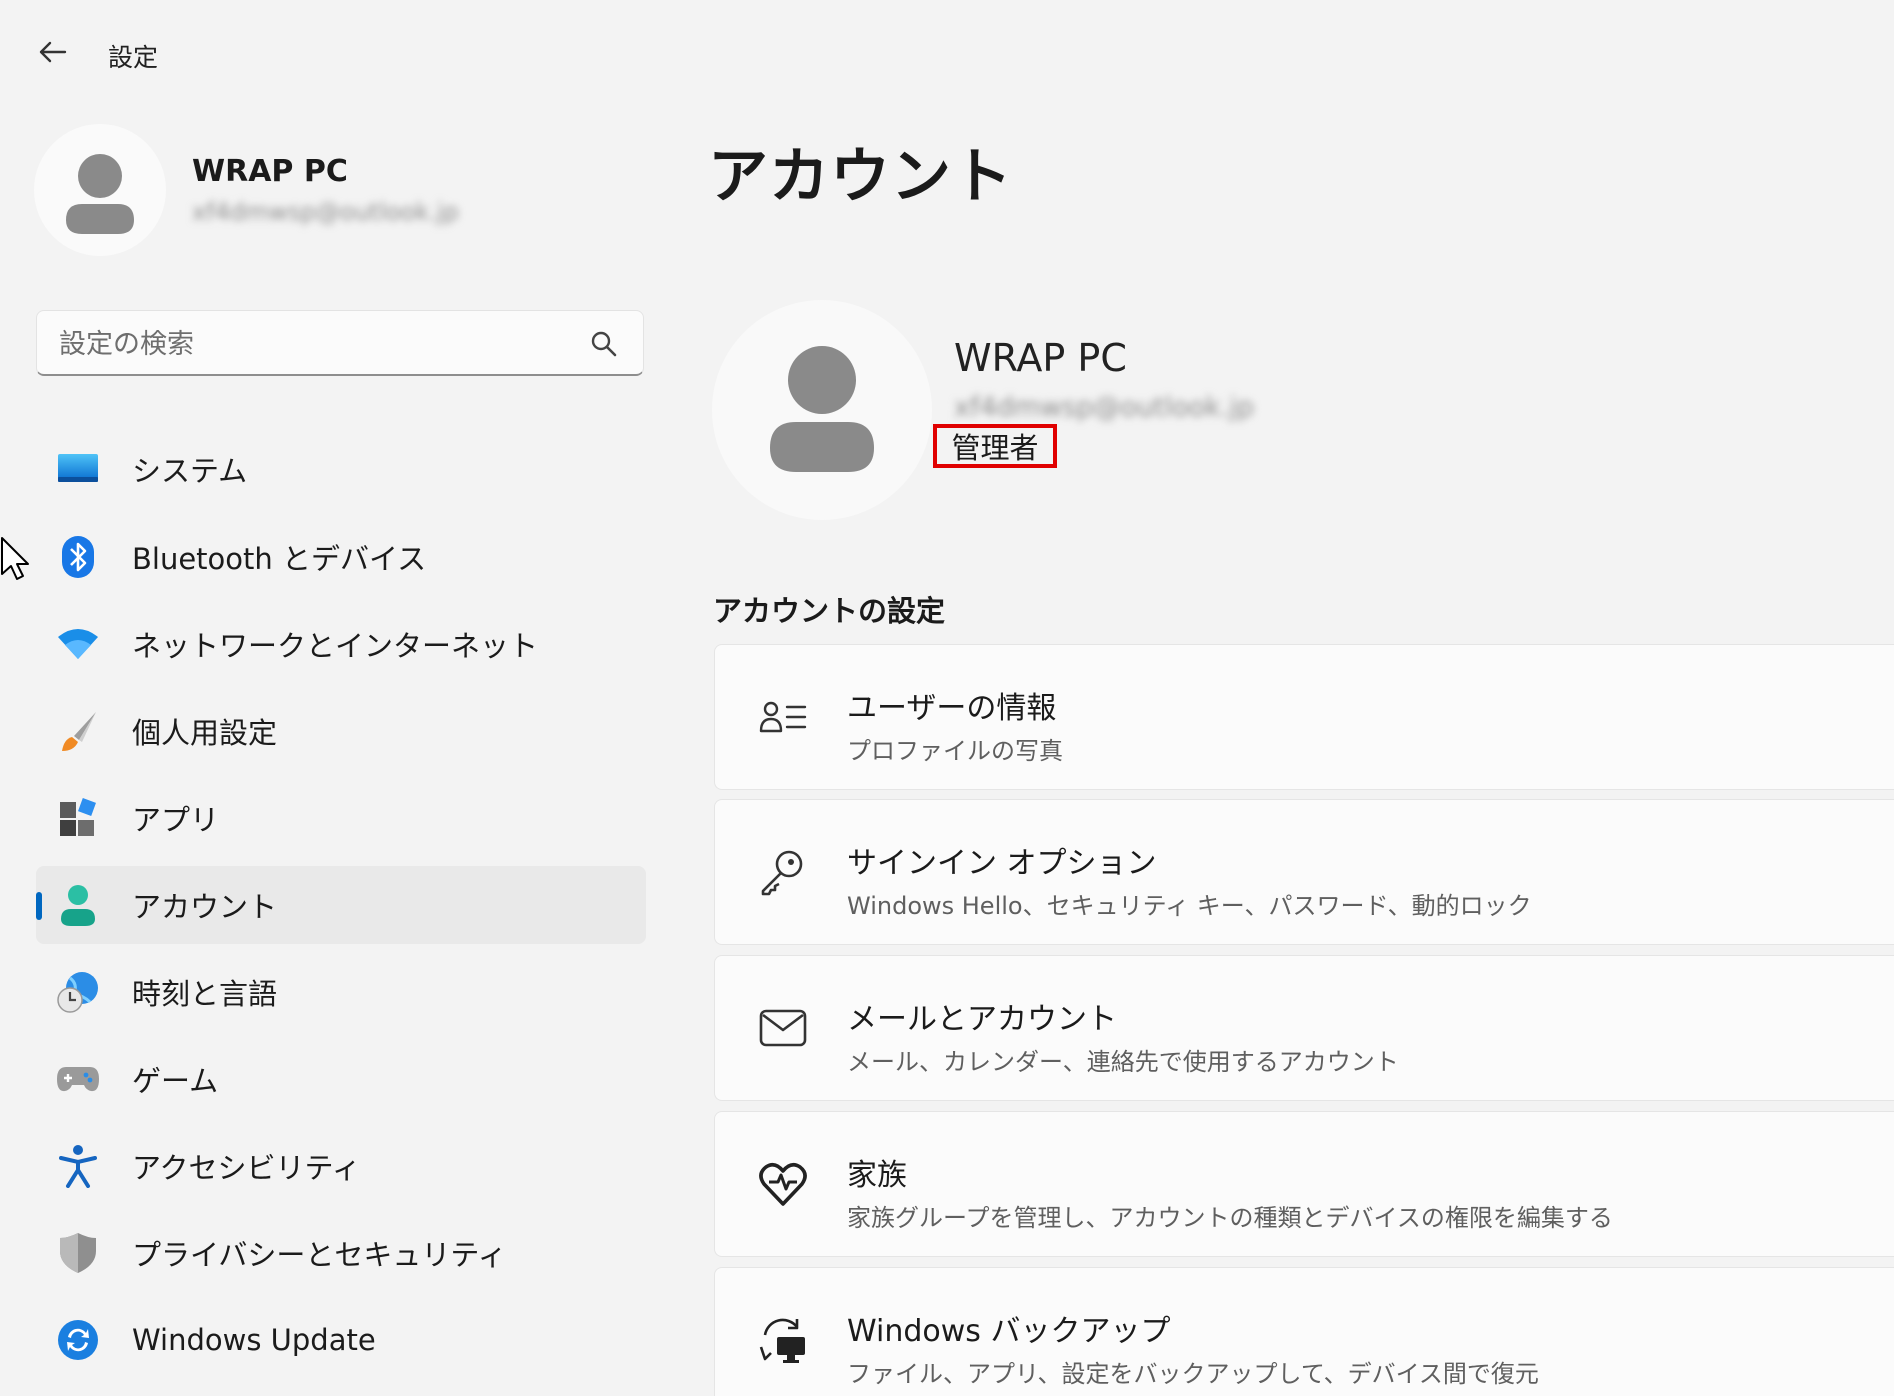 This screenshot has width=1894, height=1396. Describe the element at coordinates (1193, 1374) in the screenshot. I see `card-subtitle: ファイル、アプリ、設定をバックアップして、デバイス間で復元` at that location.